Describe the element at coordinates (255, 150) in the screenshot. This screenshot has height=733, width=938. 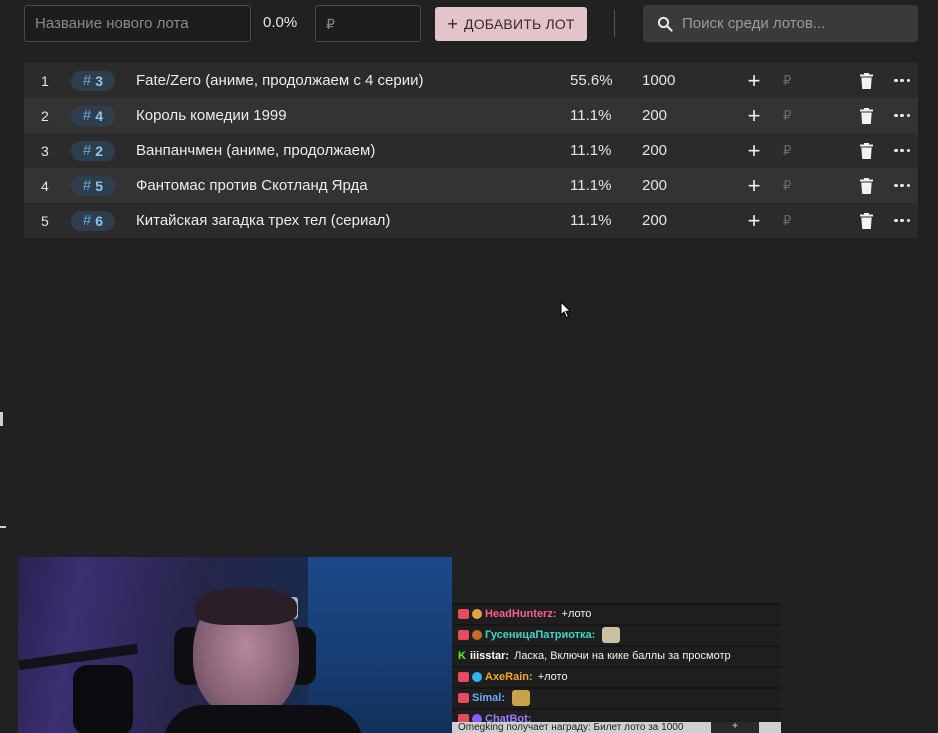
I see `lot-title: Ванпанчмен (аниме, продолжаем)` at that location.